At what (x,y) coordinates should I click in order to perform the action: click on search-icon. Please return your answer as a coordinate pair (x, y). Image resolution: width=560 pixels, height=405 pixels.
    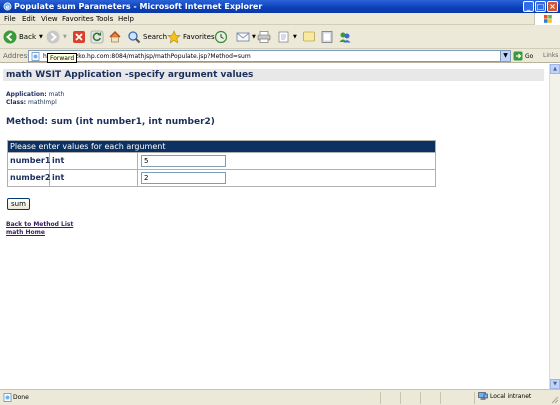
    Looking at the image, I should click on (134, 37).